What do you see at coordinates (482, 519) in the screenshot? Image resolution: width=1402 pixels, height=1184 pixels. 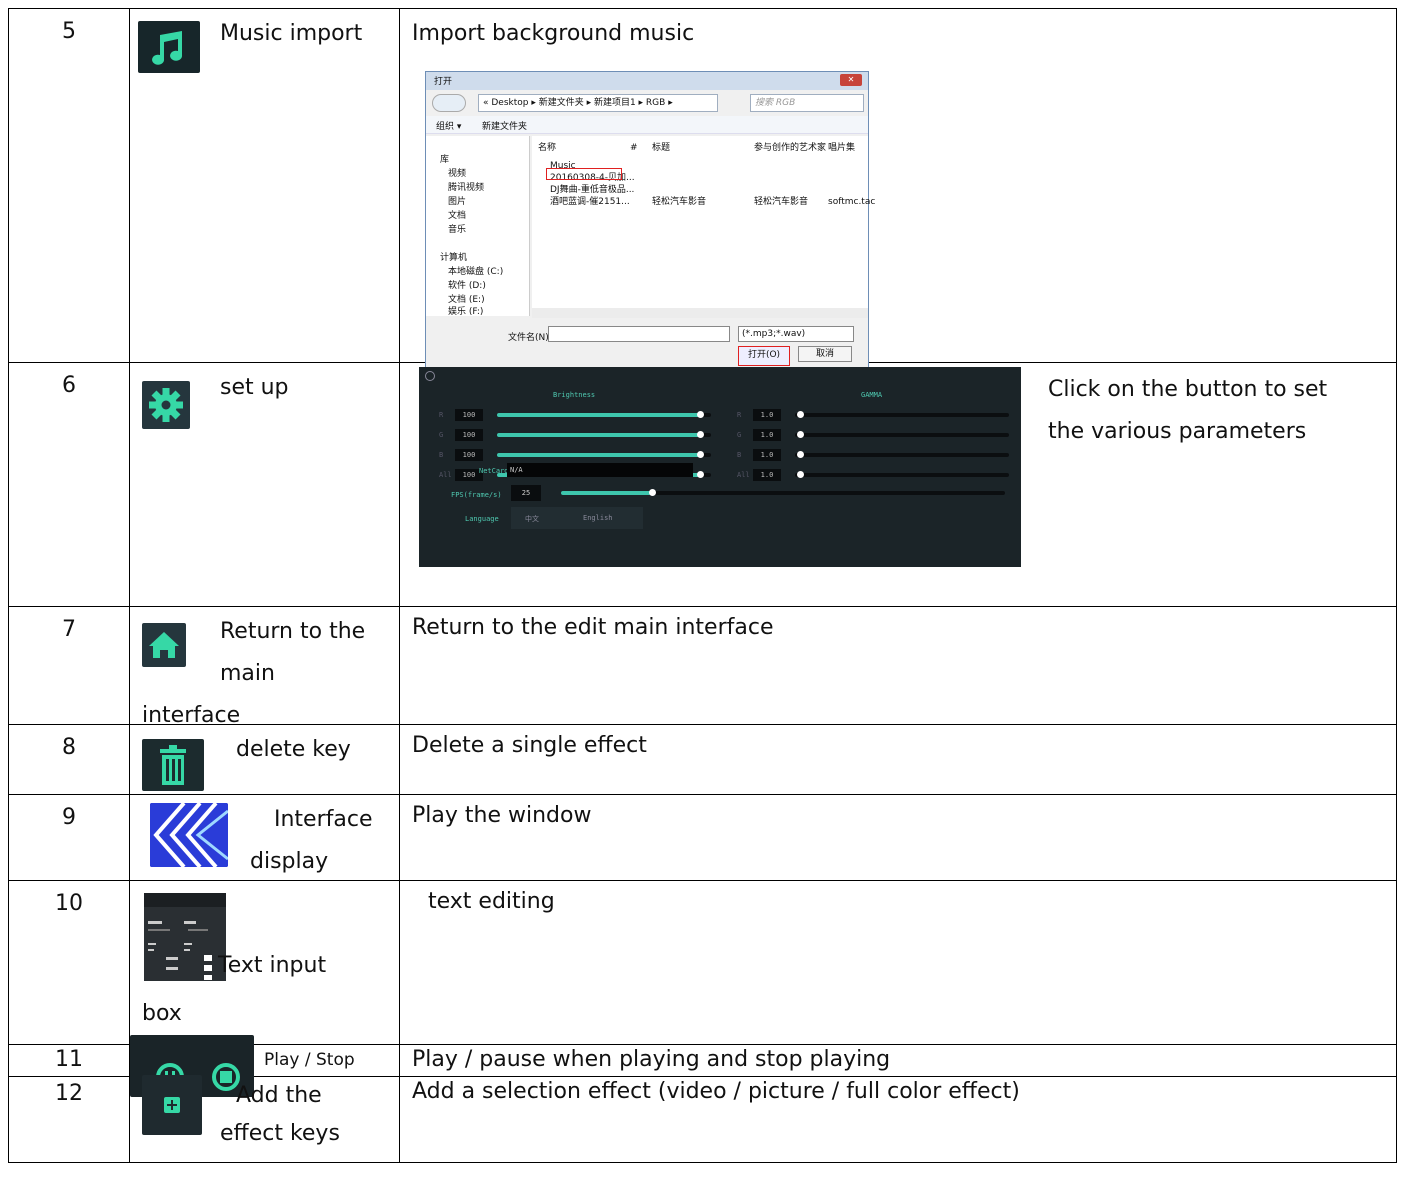 I see `language-label: Language` at bounding box center [482, 519].